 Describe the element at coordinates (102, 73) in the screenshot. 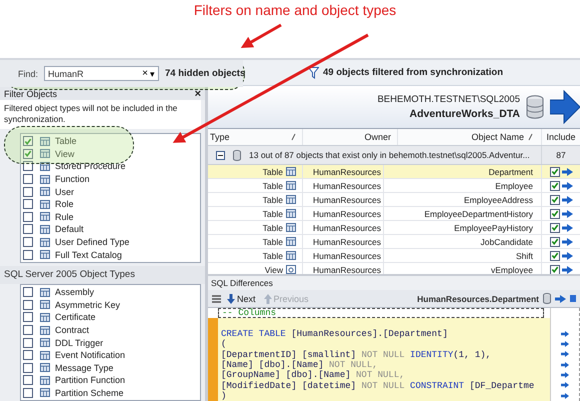

I see `find-field: HumanR × ▾` at that location.